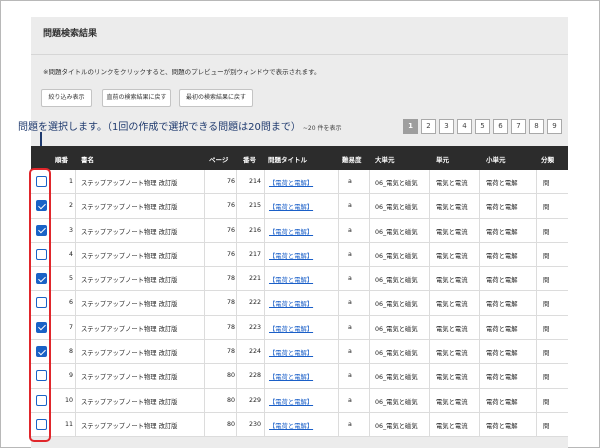 Image resolution: width=600 pixels, height=448 pixels. What do you see at coordinates (299, 54) in the screenshot?
I see `panel-divider` at bounding box center [299, 54].